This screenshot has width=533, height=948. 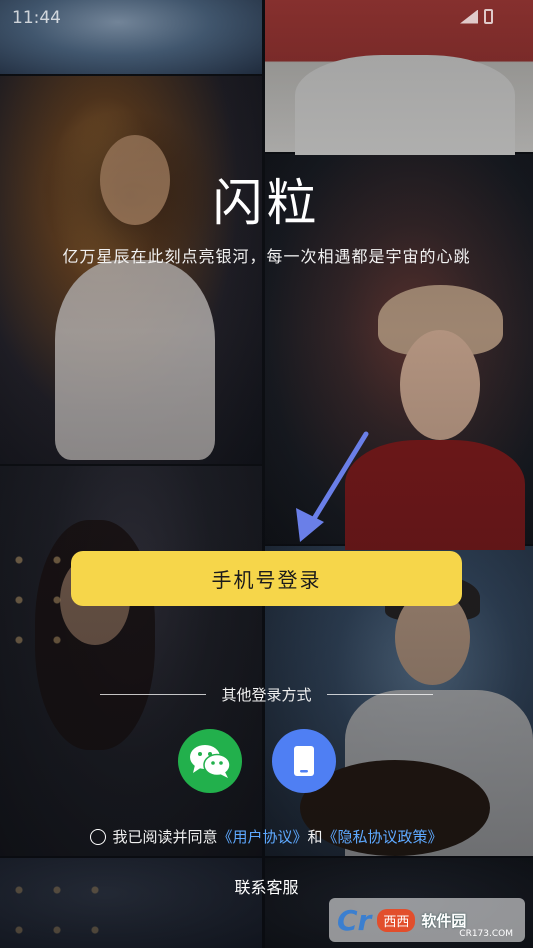 What do you see at coordinates (444, 920) in the screenshot?
I see `watermark-name: 软件园` at bounding box center [444, 920].